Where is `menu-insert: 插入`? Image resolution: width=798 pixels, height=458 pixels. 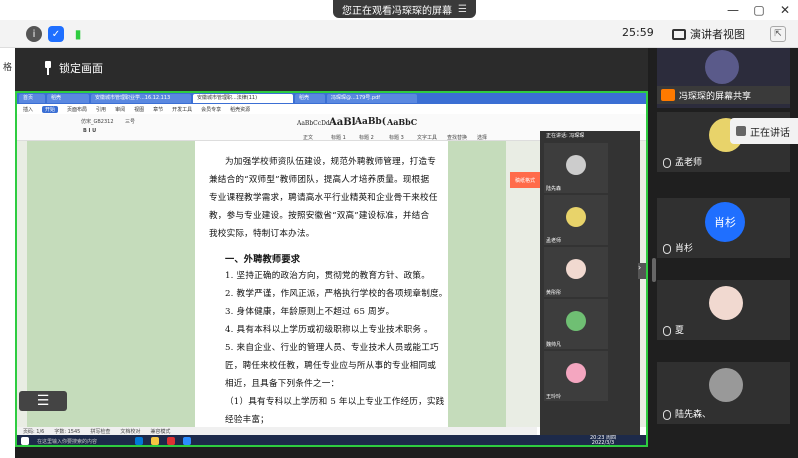 menu-insert: 插入 is located at coordinates (28, 109).